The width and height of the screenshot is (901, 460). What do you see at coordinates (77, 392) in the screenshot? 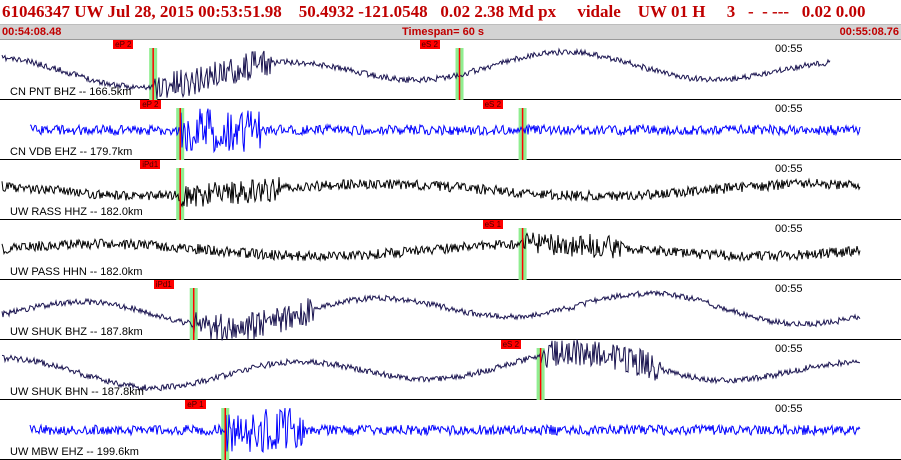
I see `station-label: UW SHUK BHN -- 187.8km` at bounding box center [77, 392].